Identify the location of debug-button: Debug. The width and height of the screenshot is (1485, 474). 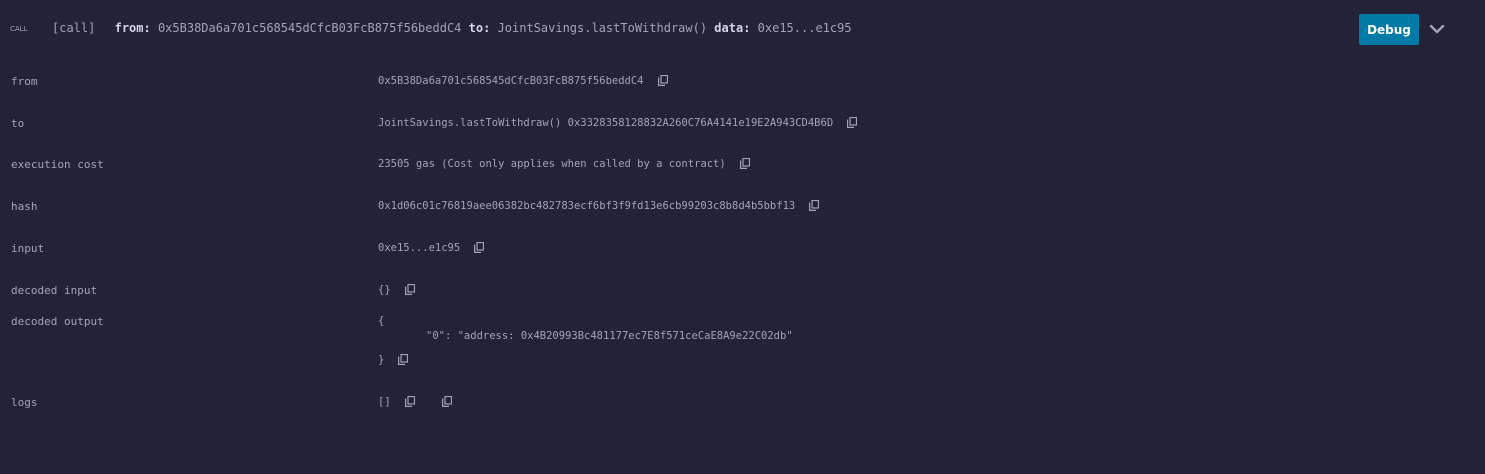
(1389, 29).